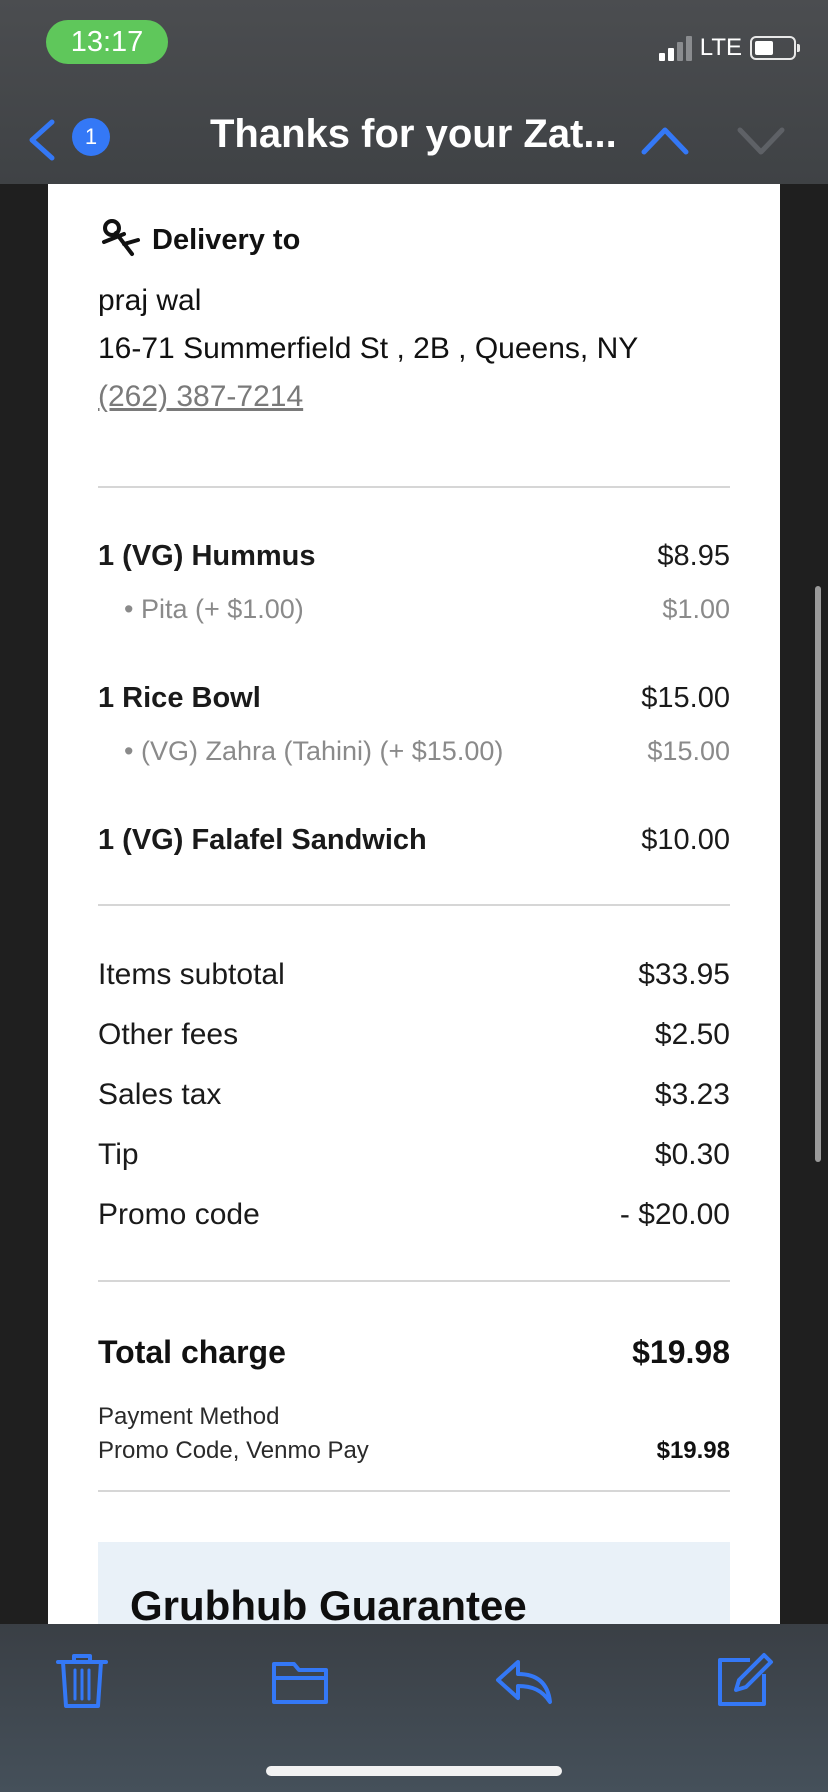 Image resolution: width=828 pixels, height=1792 pixels. Describe the element at coordinates (179, 1214) in the screenshot. I see `fee-label: Promo code` at that location.